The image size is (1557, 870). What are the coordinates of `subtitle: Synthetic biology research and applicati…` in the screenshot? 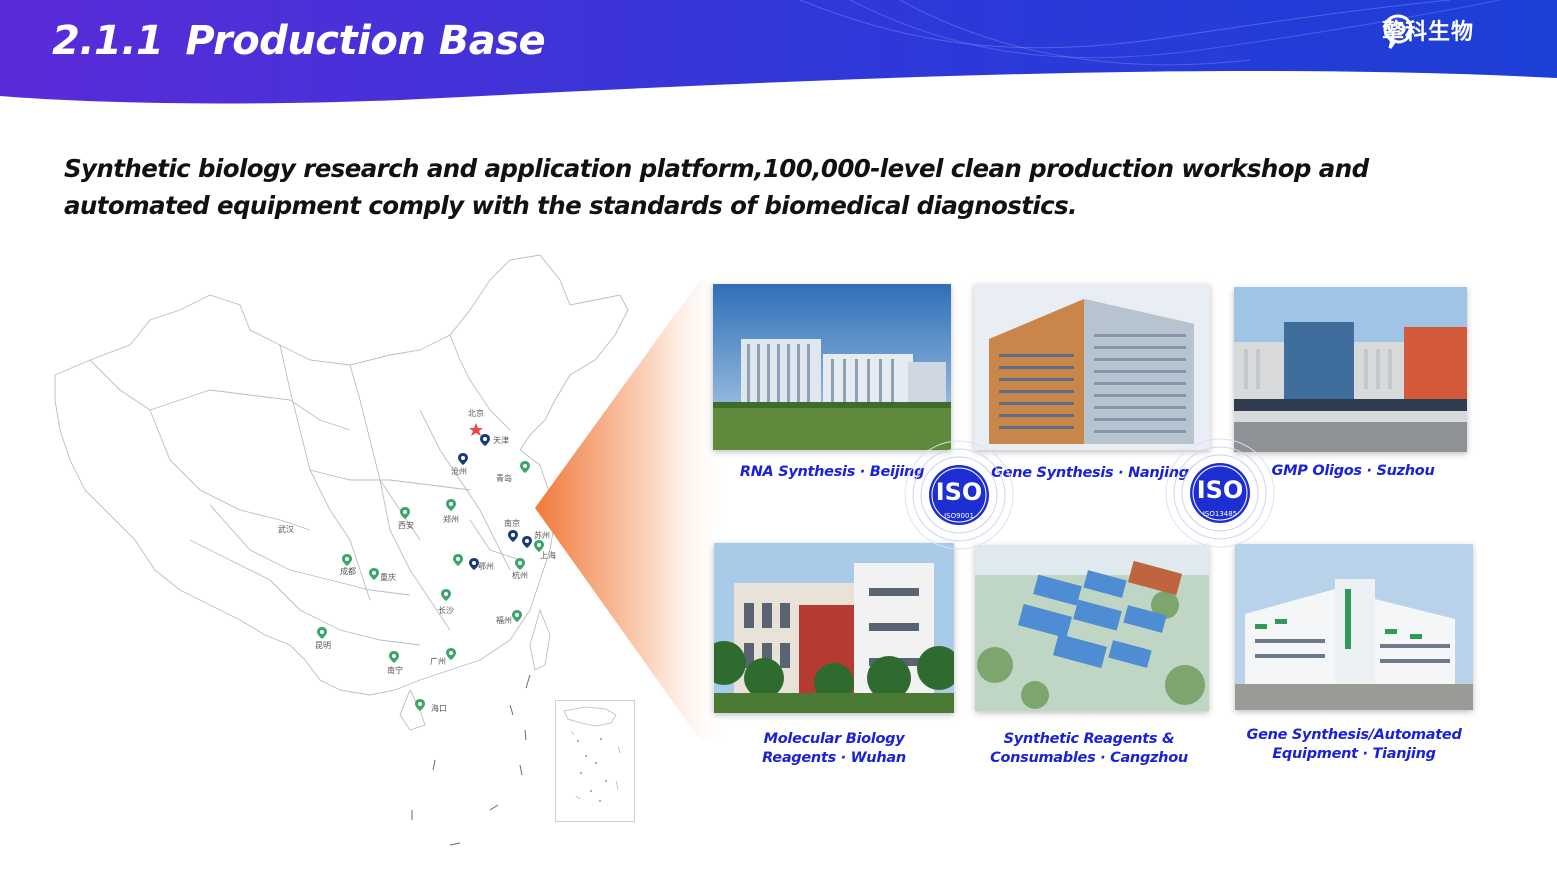 It's located at (764, 187).